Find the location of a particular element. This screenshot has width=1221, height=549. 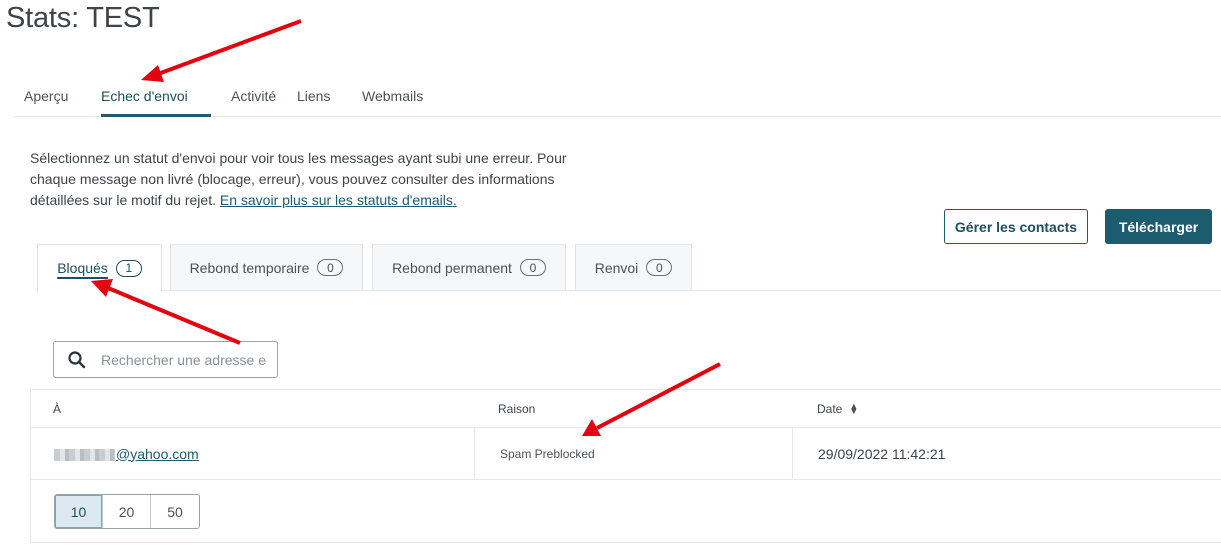

search-box is located at coordinates (165, 359).